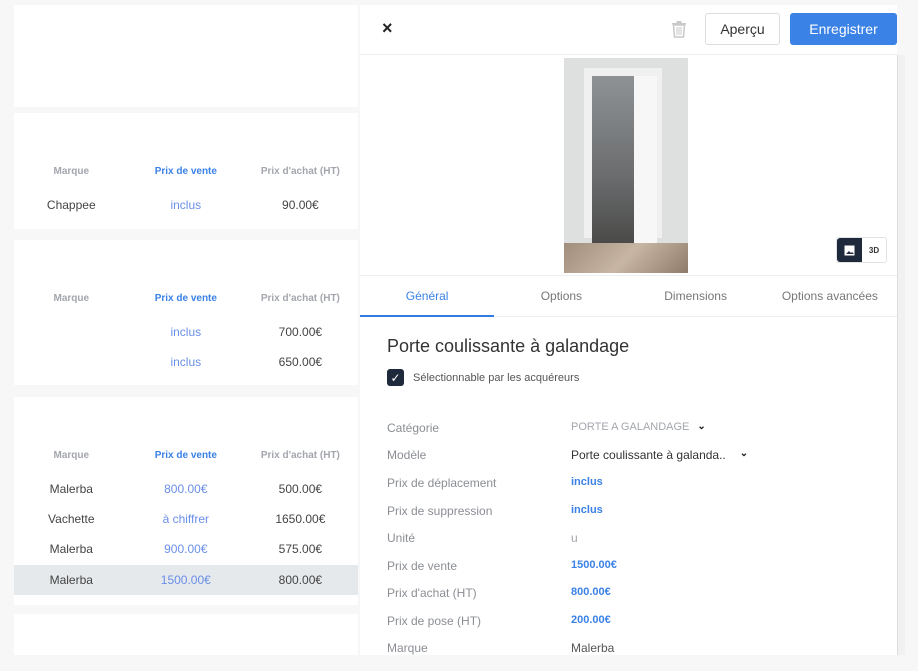 The height and width of the screenshot is (671, 918). What do you see at coordinates (387, 28) in the screenshot?
I see `close-button: ×` at bounding box center [387, 28].